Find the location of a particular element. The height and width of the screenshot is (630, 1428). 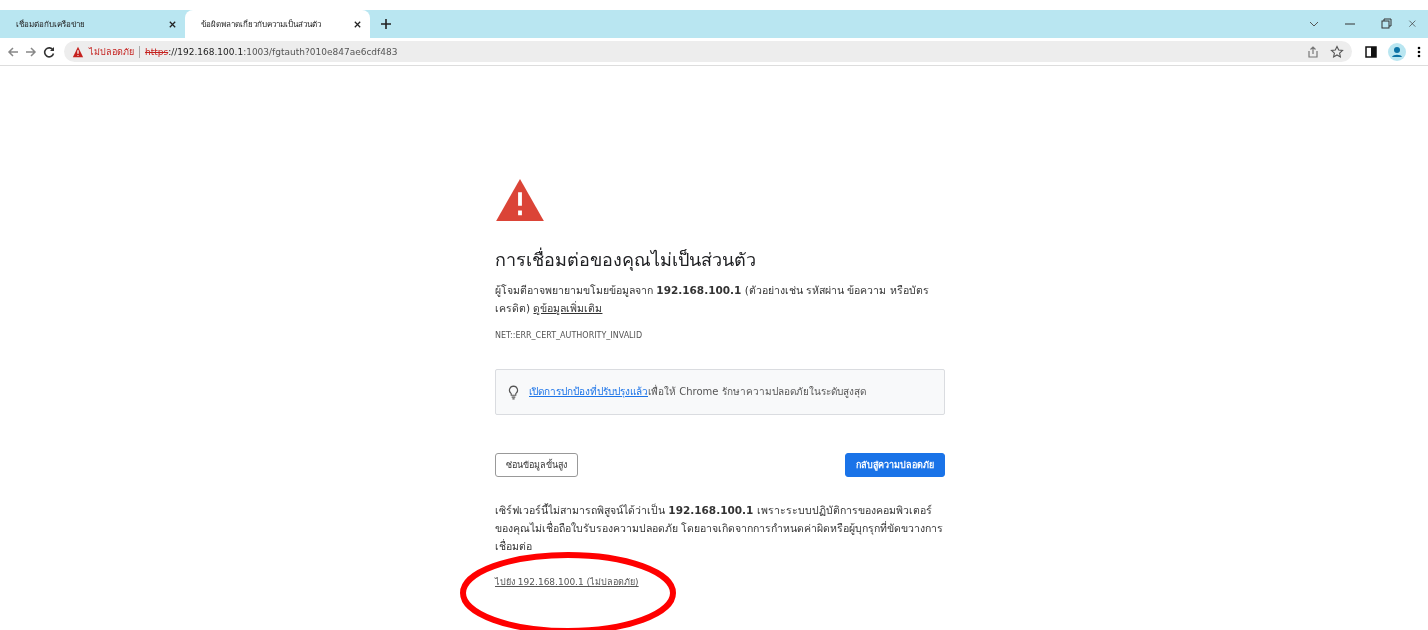

proceed-link: ไปยัง 192.168.100.1 (ไม่ปลอดภัย) is located at coordinates (567, 582).